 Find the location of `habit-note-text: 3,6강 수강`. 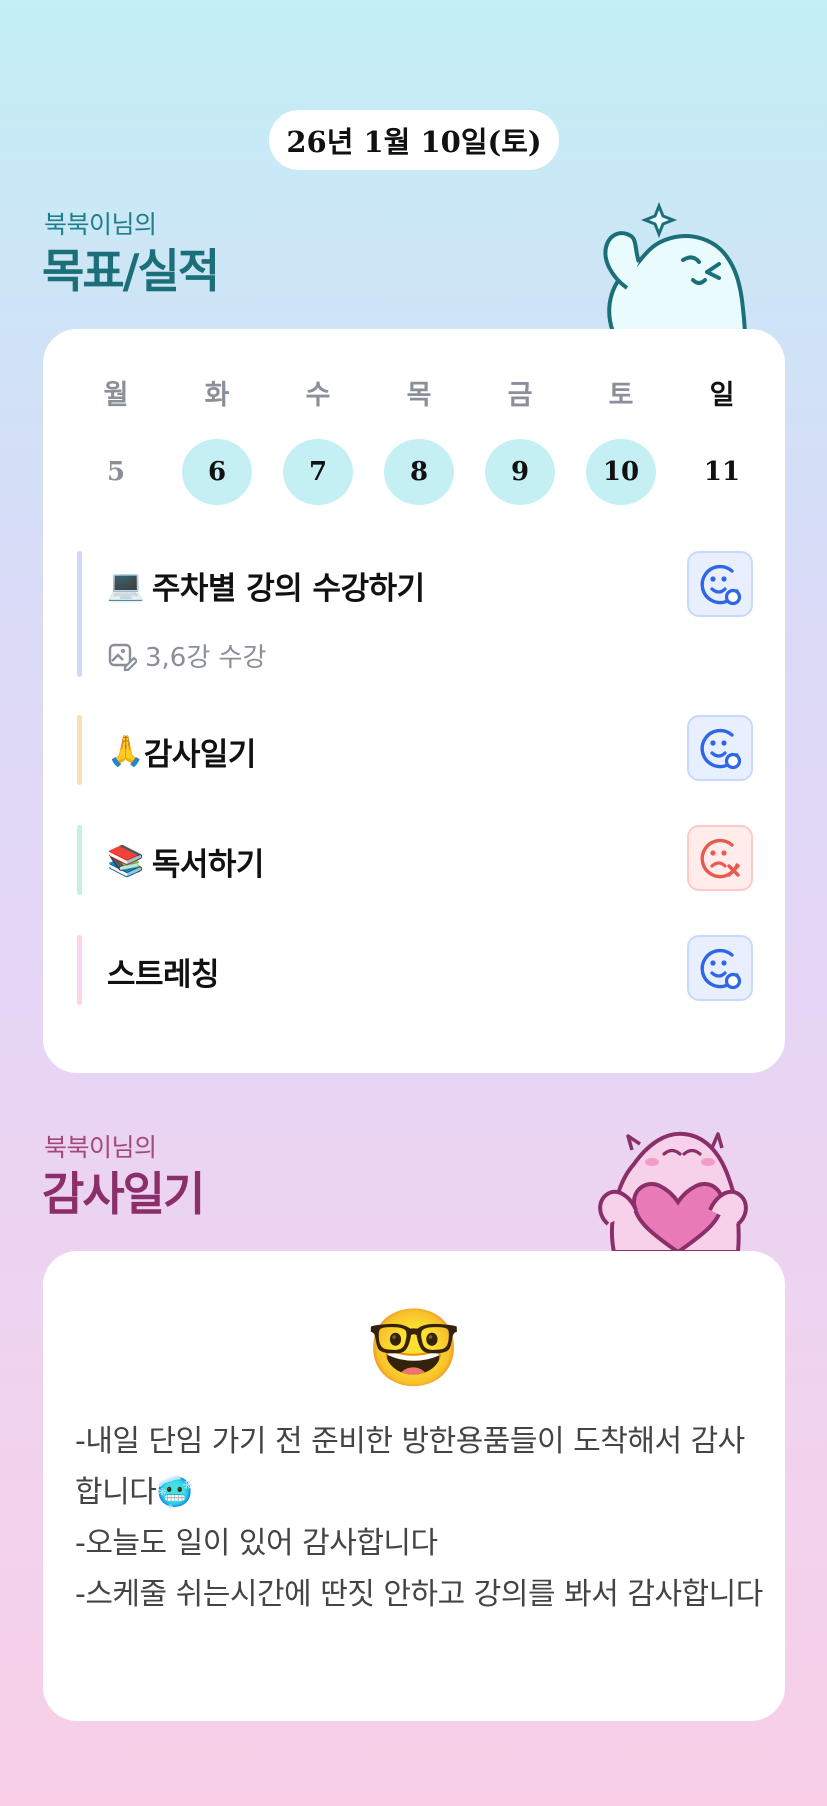

habit-note-text: 3,6강 수강 is located at coordinates (206, 658).